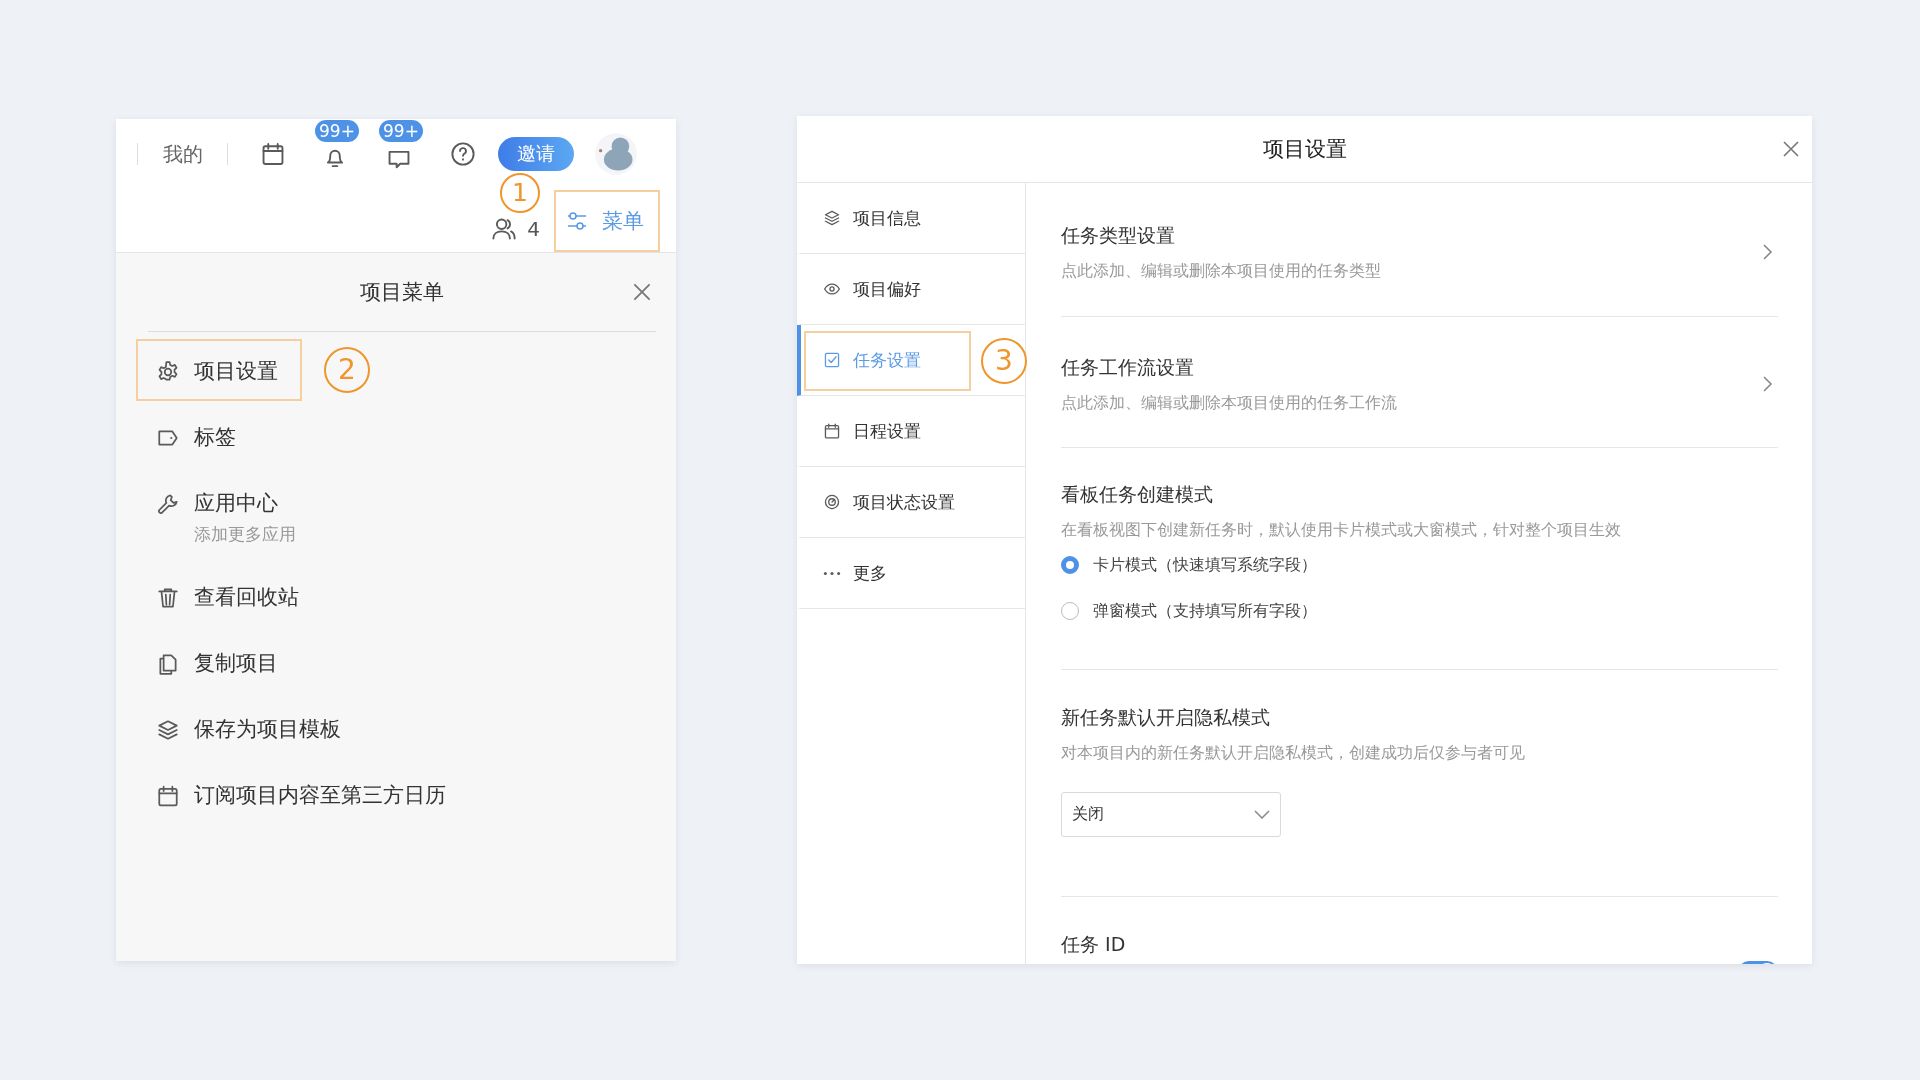 The width and height of the screenshot is (1920, 1080). What do you see at coordinates (246, 597) in the screenshot?
I see `menu-item-label: 查看回收站` at bounding box center [246, 597].